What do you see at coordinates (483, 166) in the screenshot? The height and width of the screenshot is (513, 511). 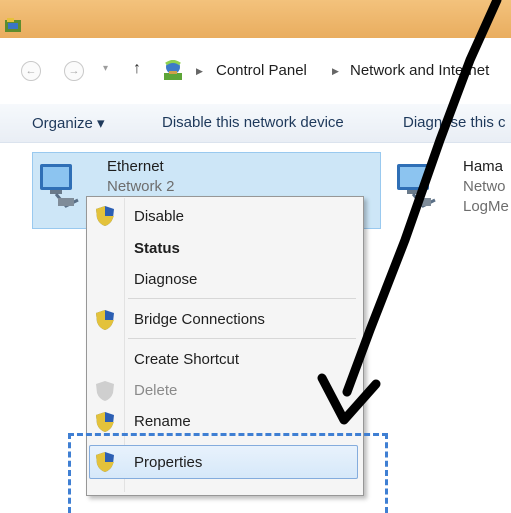 I see `adapter-hama-name: Hama` at bounding box center [483, 166].